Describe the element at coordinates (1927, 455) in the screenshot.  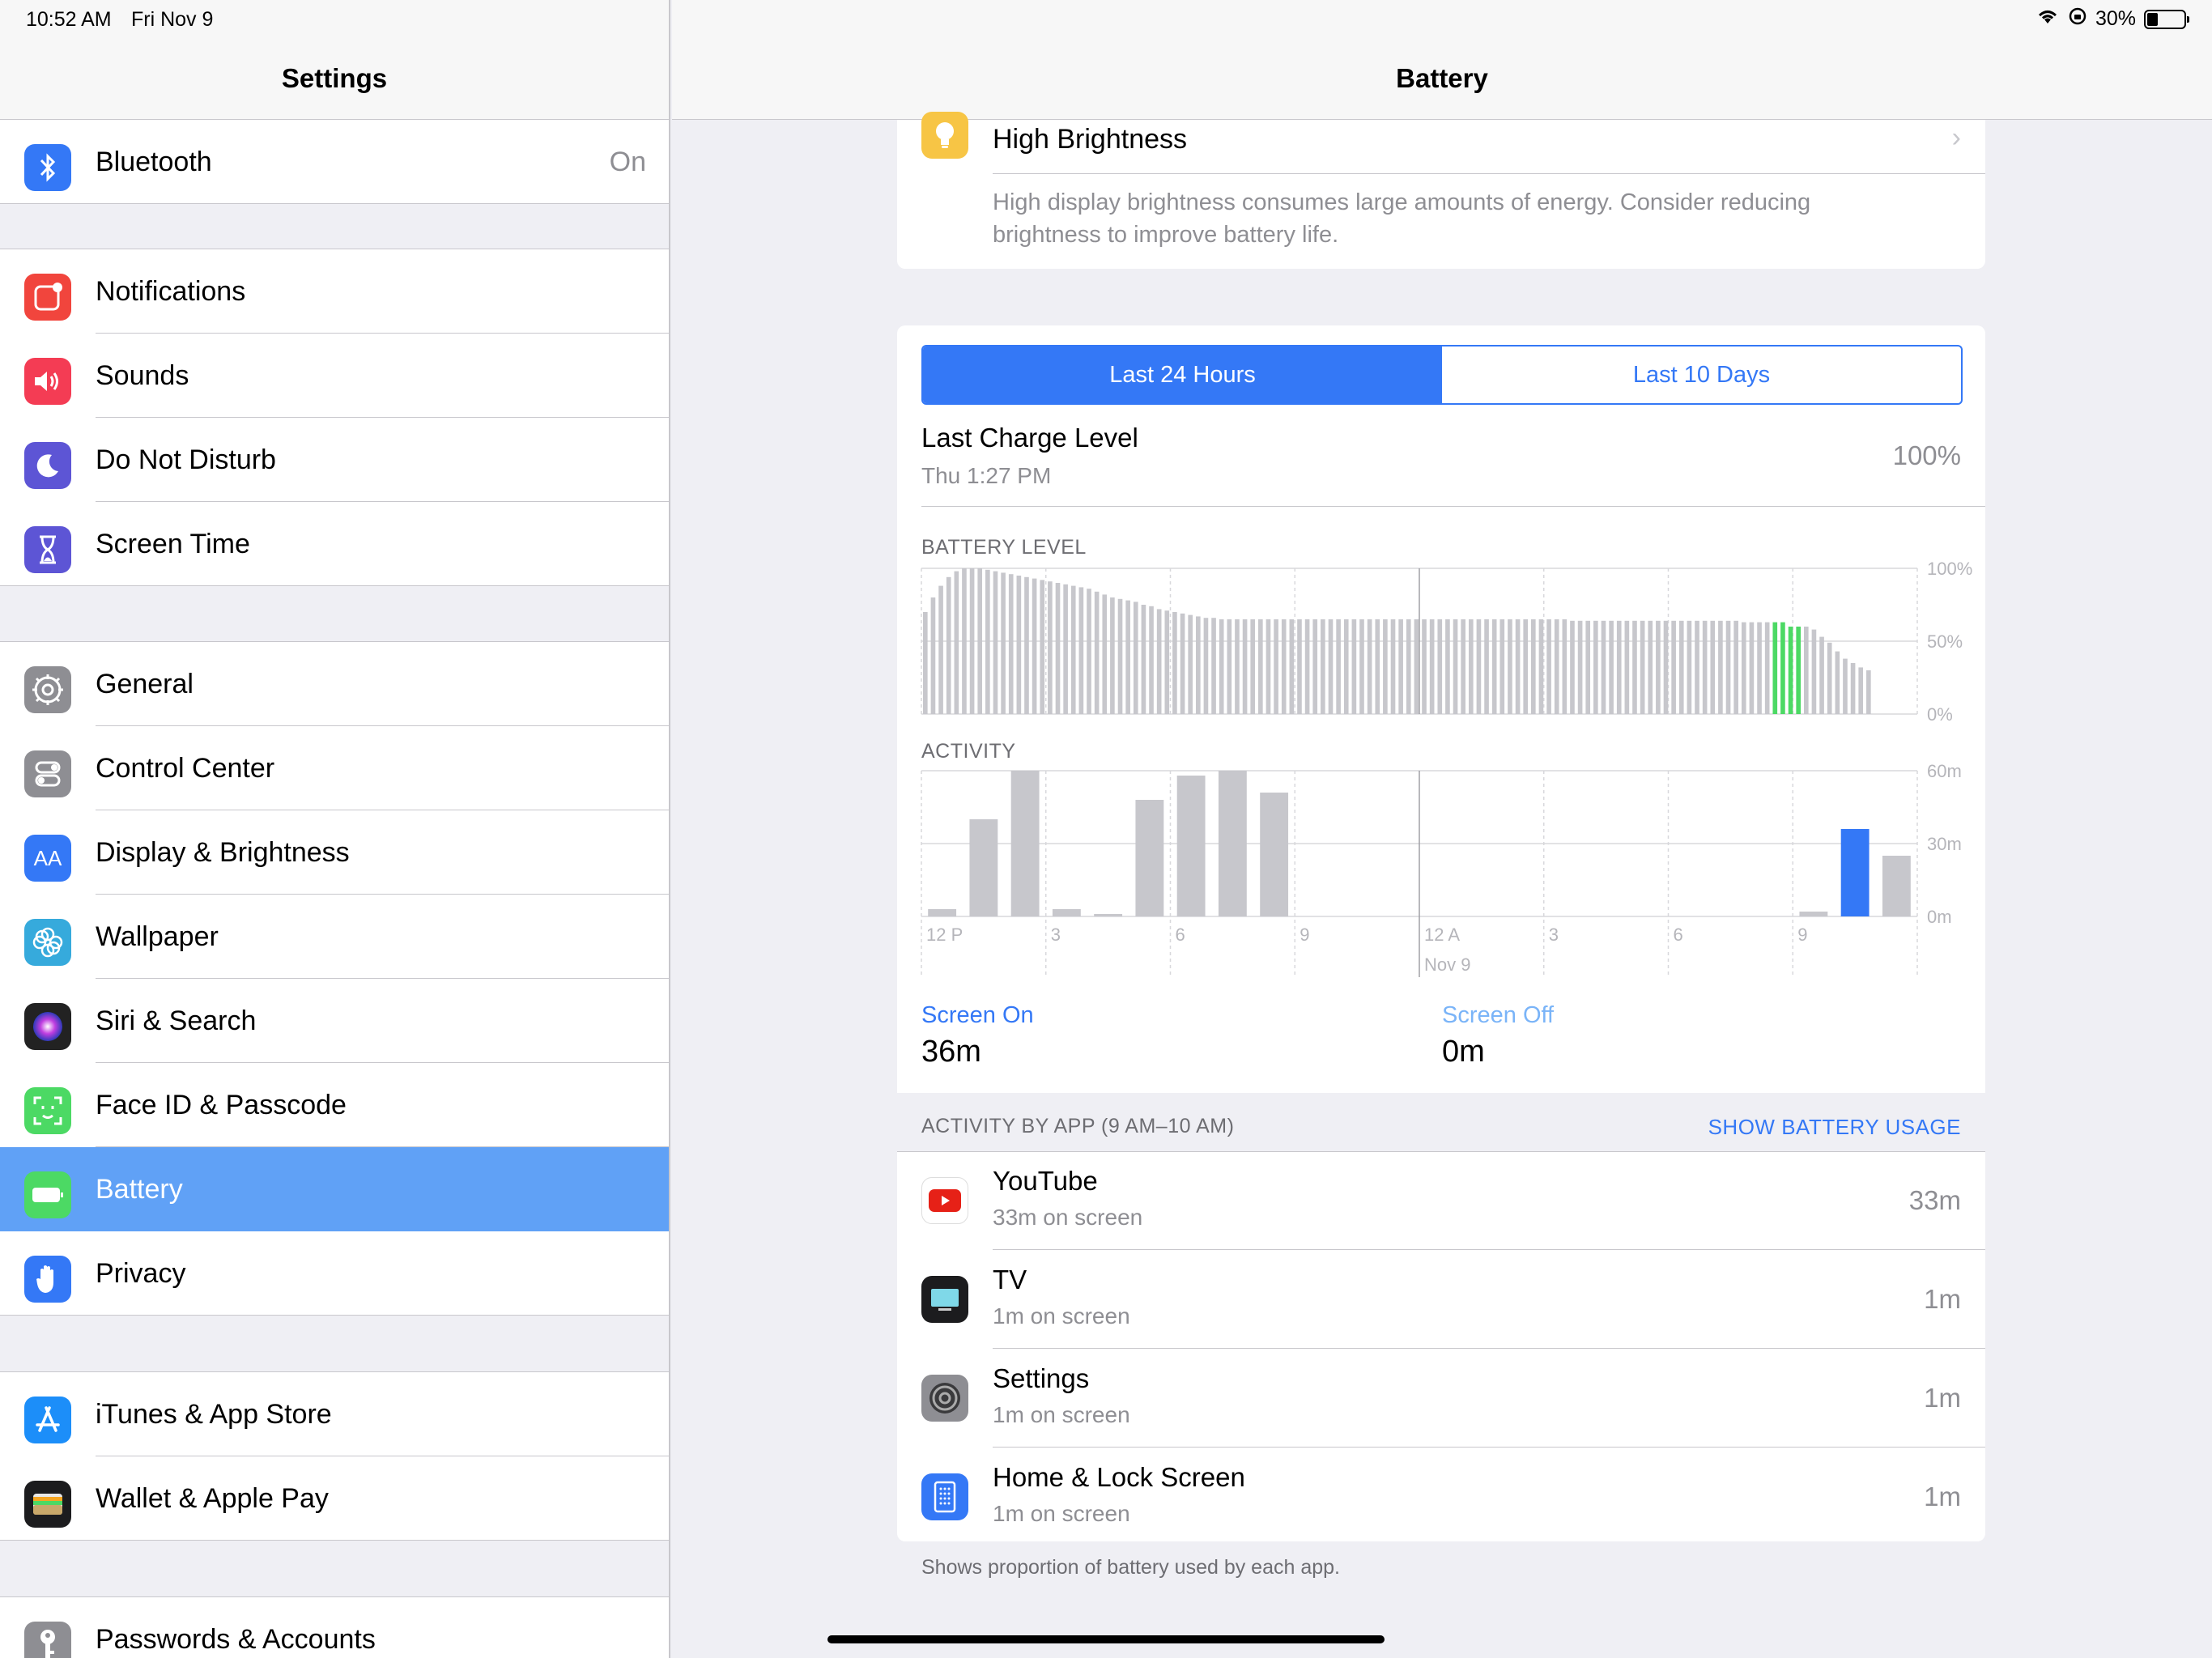
I see `last-charge-value: 100%` at that location.